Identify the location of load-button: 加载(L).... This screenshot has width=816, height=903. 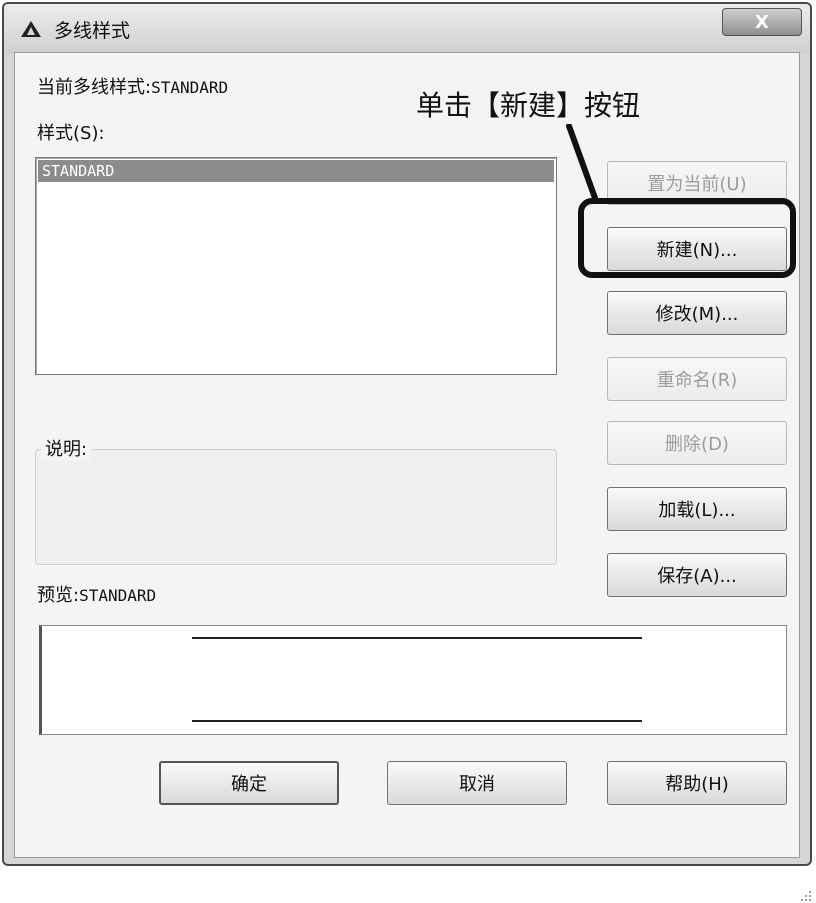
(697, 509).